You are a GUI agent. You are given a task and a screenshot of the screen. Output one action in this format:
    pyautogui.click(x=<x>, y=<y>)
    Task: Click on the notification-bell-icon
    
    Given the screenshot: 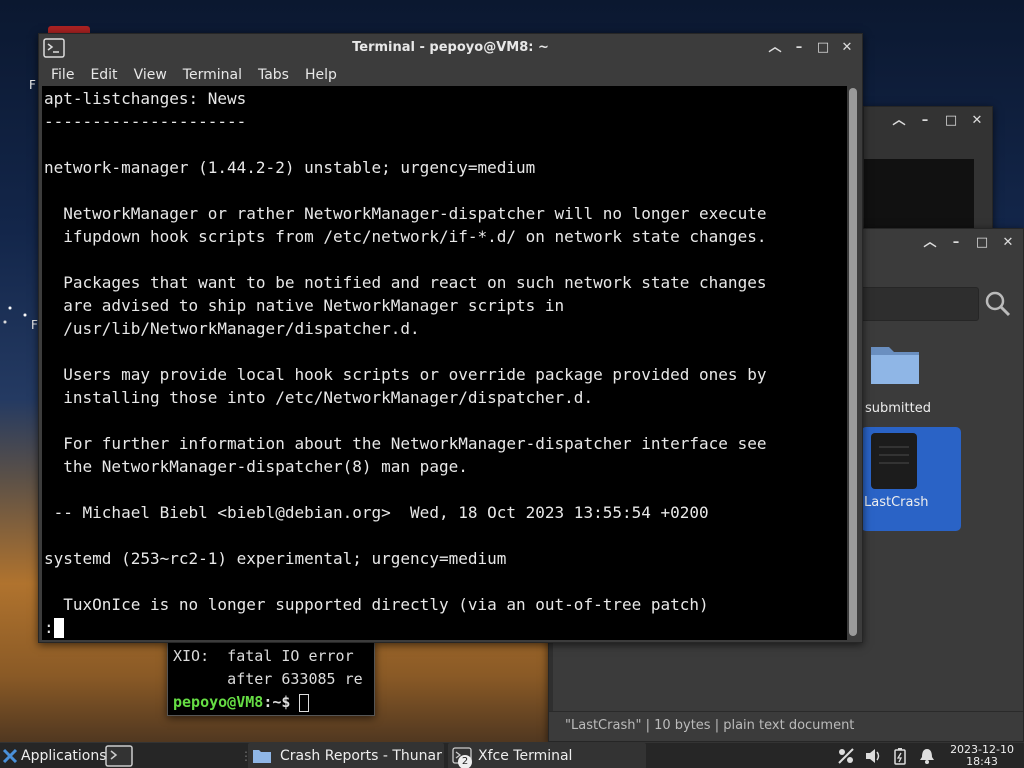 What is the action you would take?
    pyautogui.click(x=927, y=756)
    